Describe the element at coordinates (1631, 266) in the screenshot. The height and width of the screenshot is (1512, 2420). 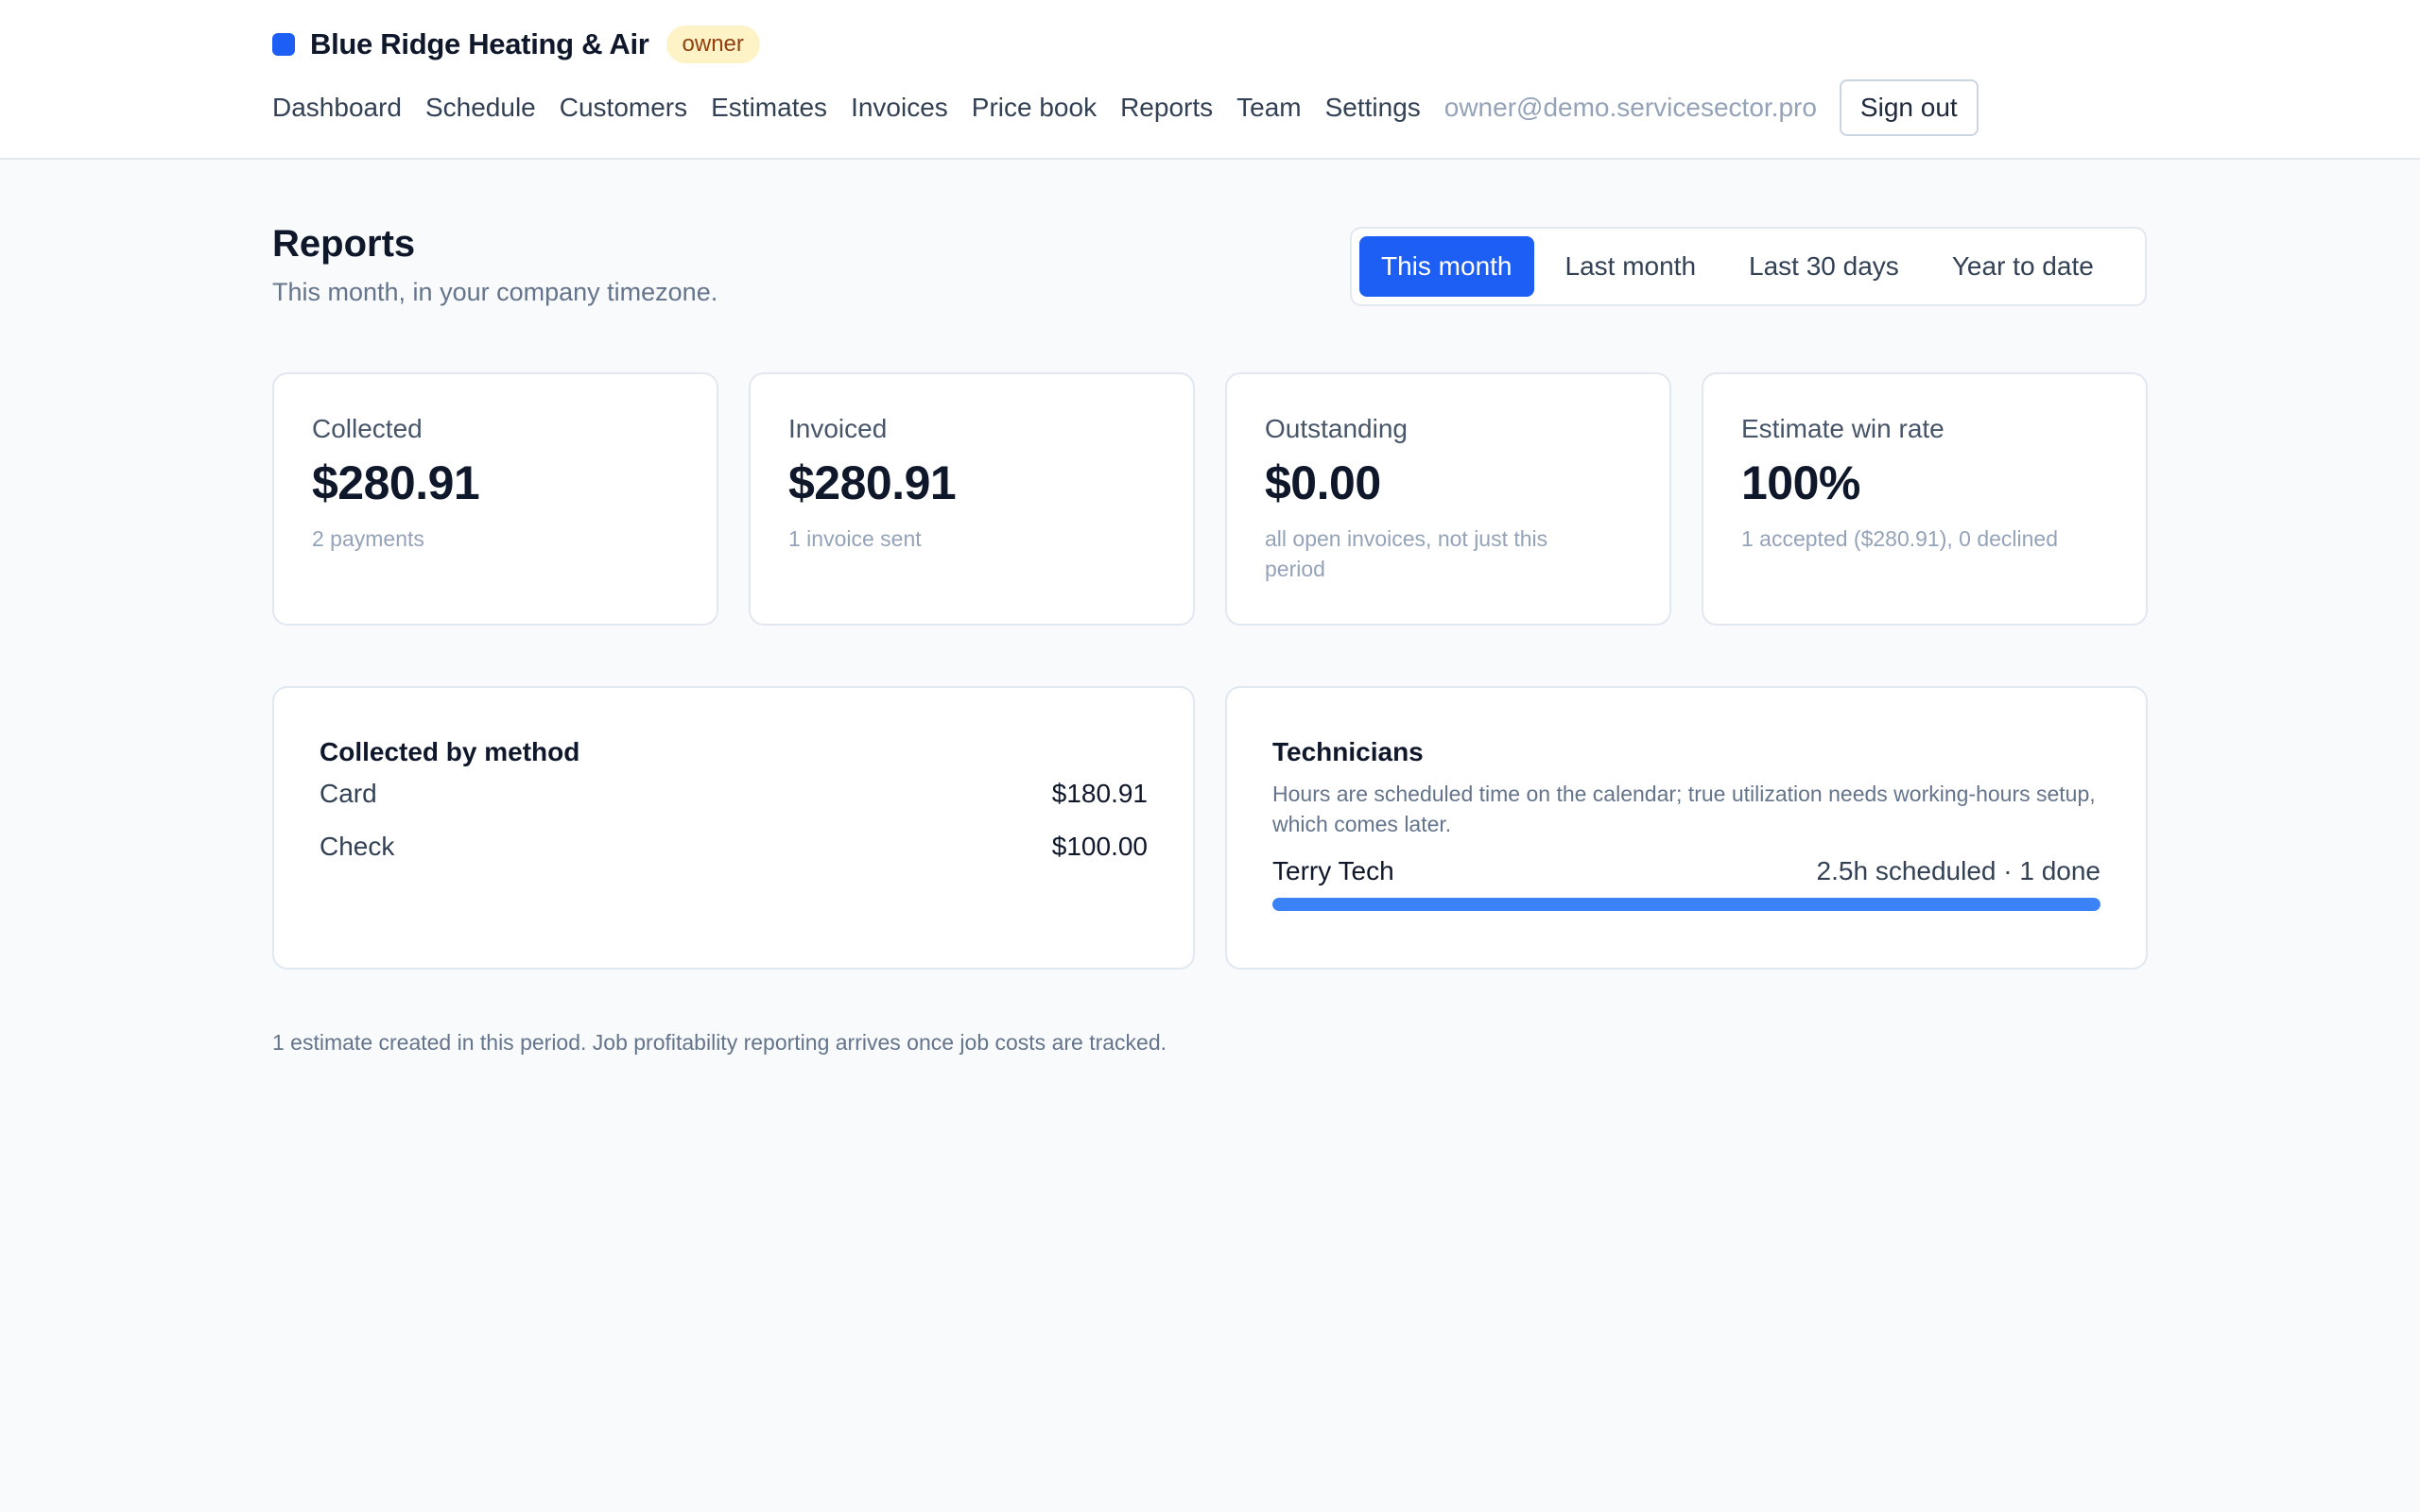
I see `range-last-month: Last month` at that location.